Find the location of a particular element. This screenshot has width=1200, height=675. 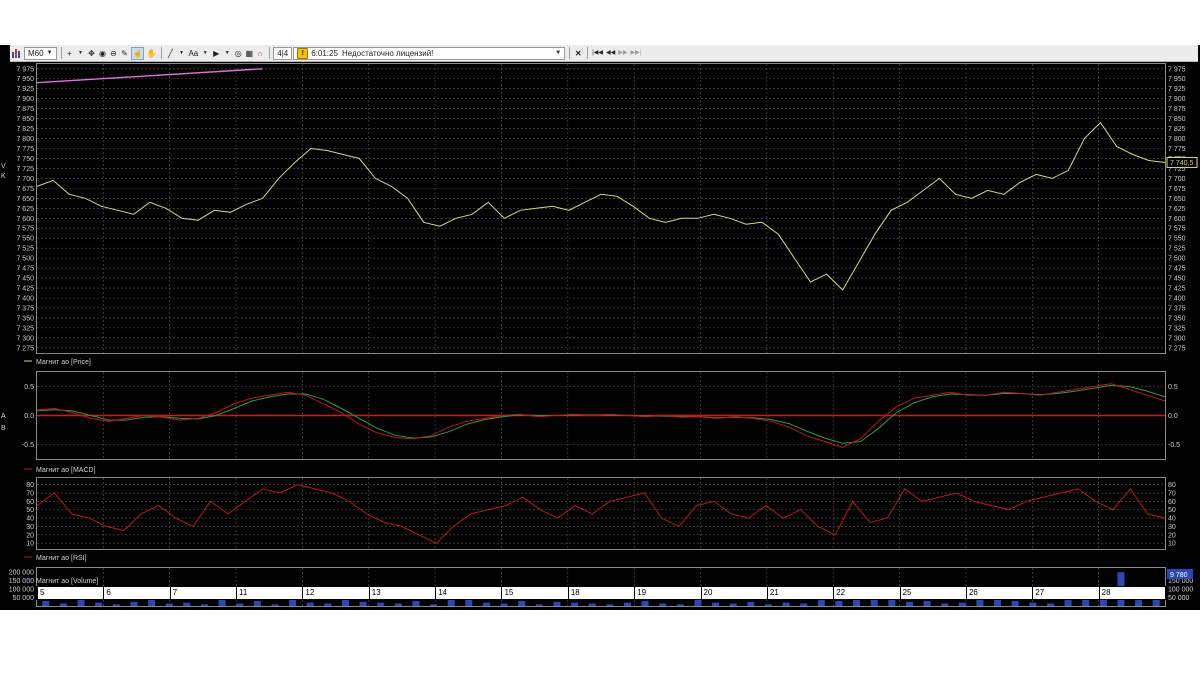

date-label: 18 is located at coordinates (573, 593).